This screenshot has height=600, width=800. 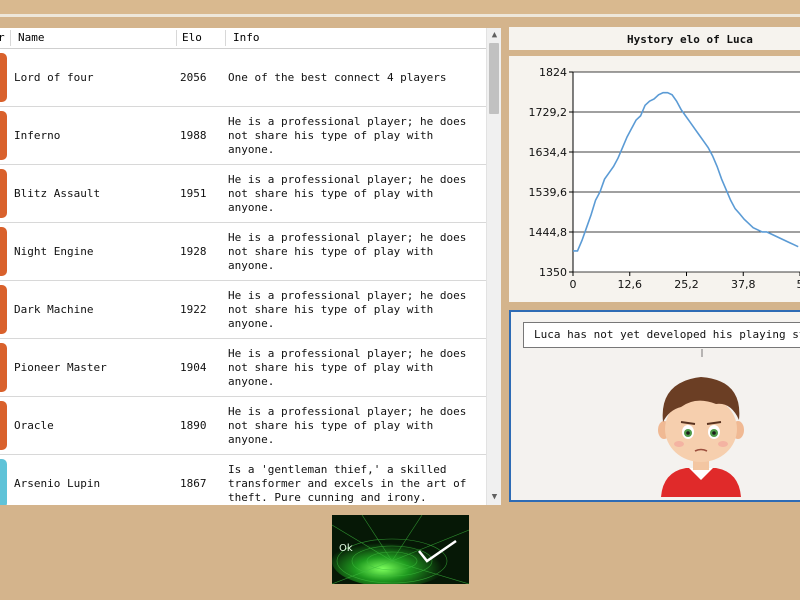 What do you see at coordinates (690, 39) in the screenshot?
I see `chart-title: Hystory elo of Luca` at bounding box center [690, 39].